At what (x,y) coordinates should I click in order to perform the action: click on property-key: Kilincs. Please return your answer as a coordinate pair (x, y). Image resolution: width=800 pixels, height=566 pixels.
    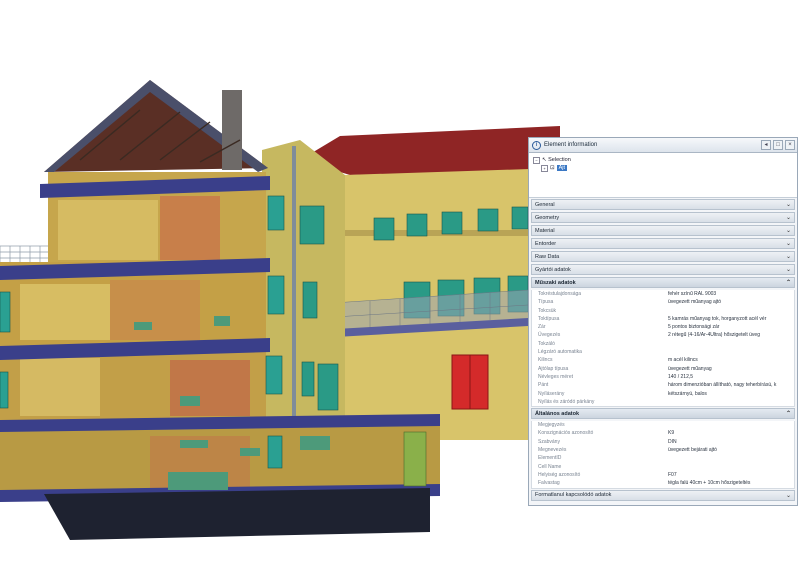
    Looking at the image, I should click on (545, 360).